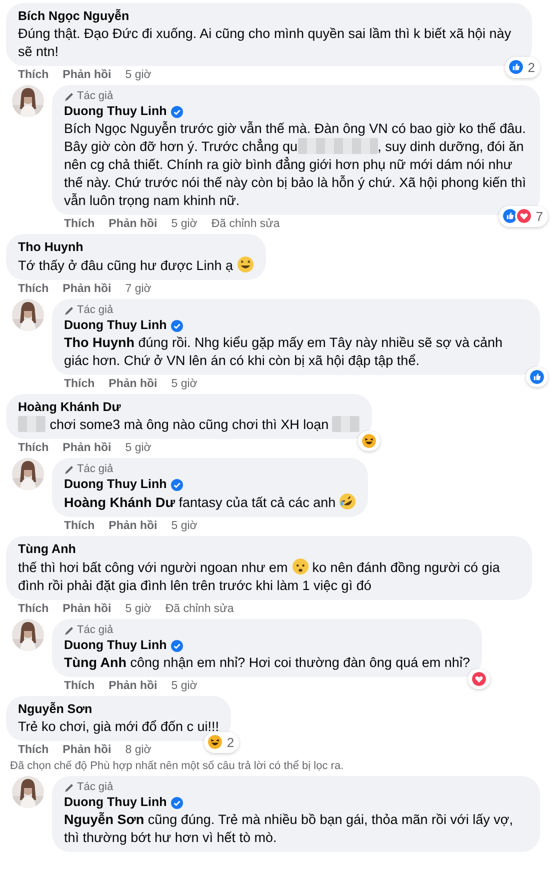  I want to click on commenter-name: Bích Ngọc Nguyễn, so click(74, 16).